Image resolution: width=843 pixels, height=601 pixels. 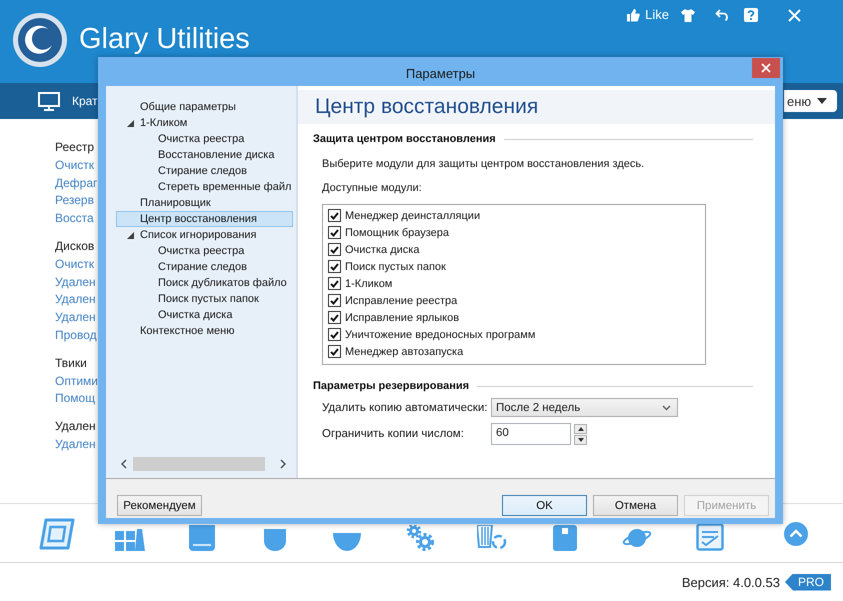 What do you see at coordinates (402, 318) in the screenshot?
I see `checkbox-label: Исправление ярлыков` at bounding box center [402, 318].